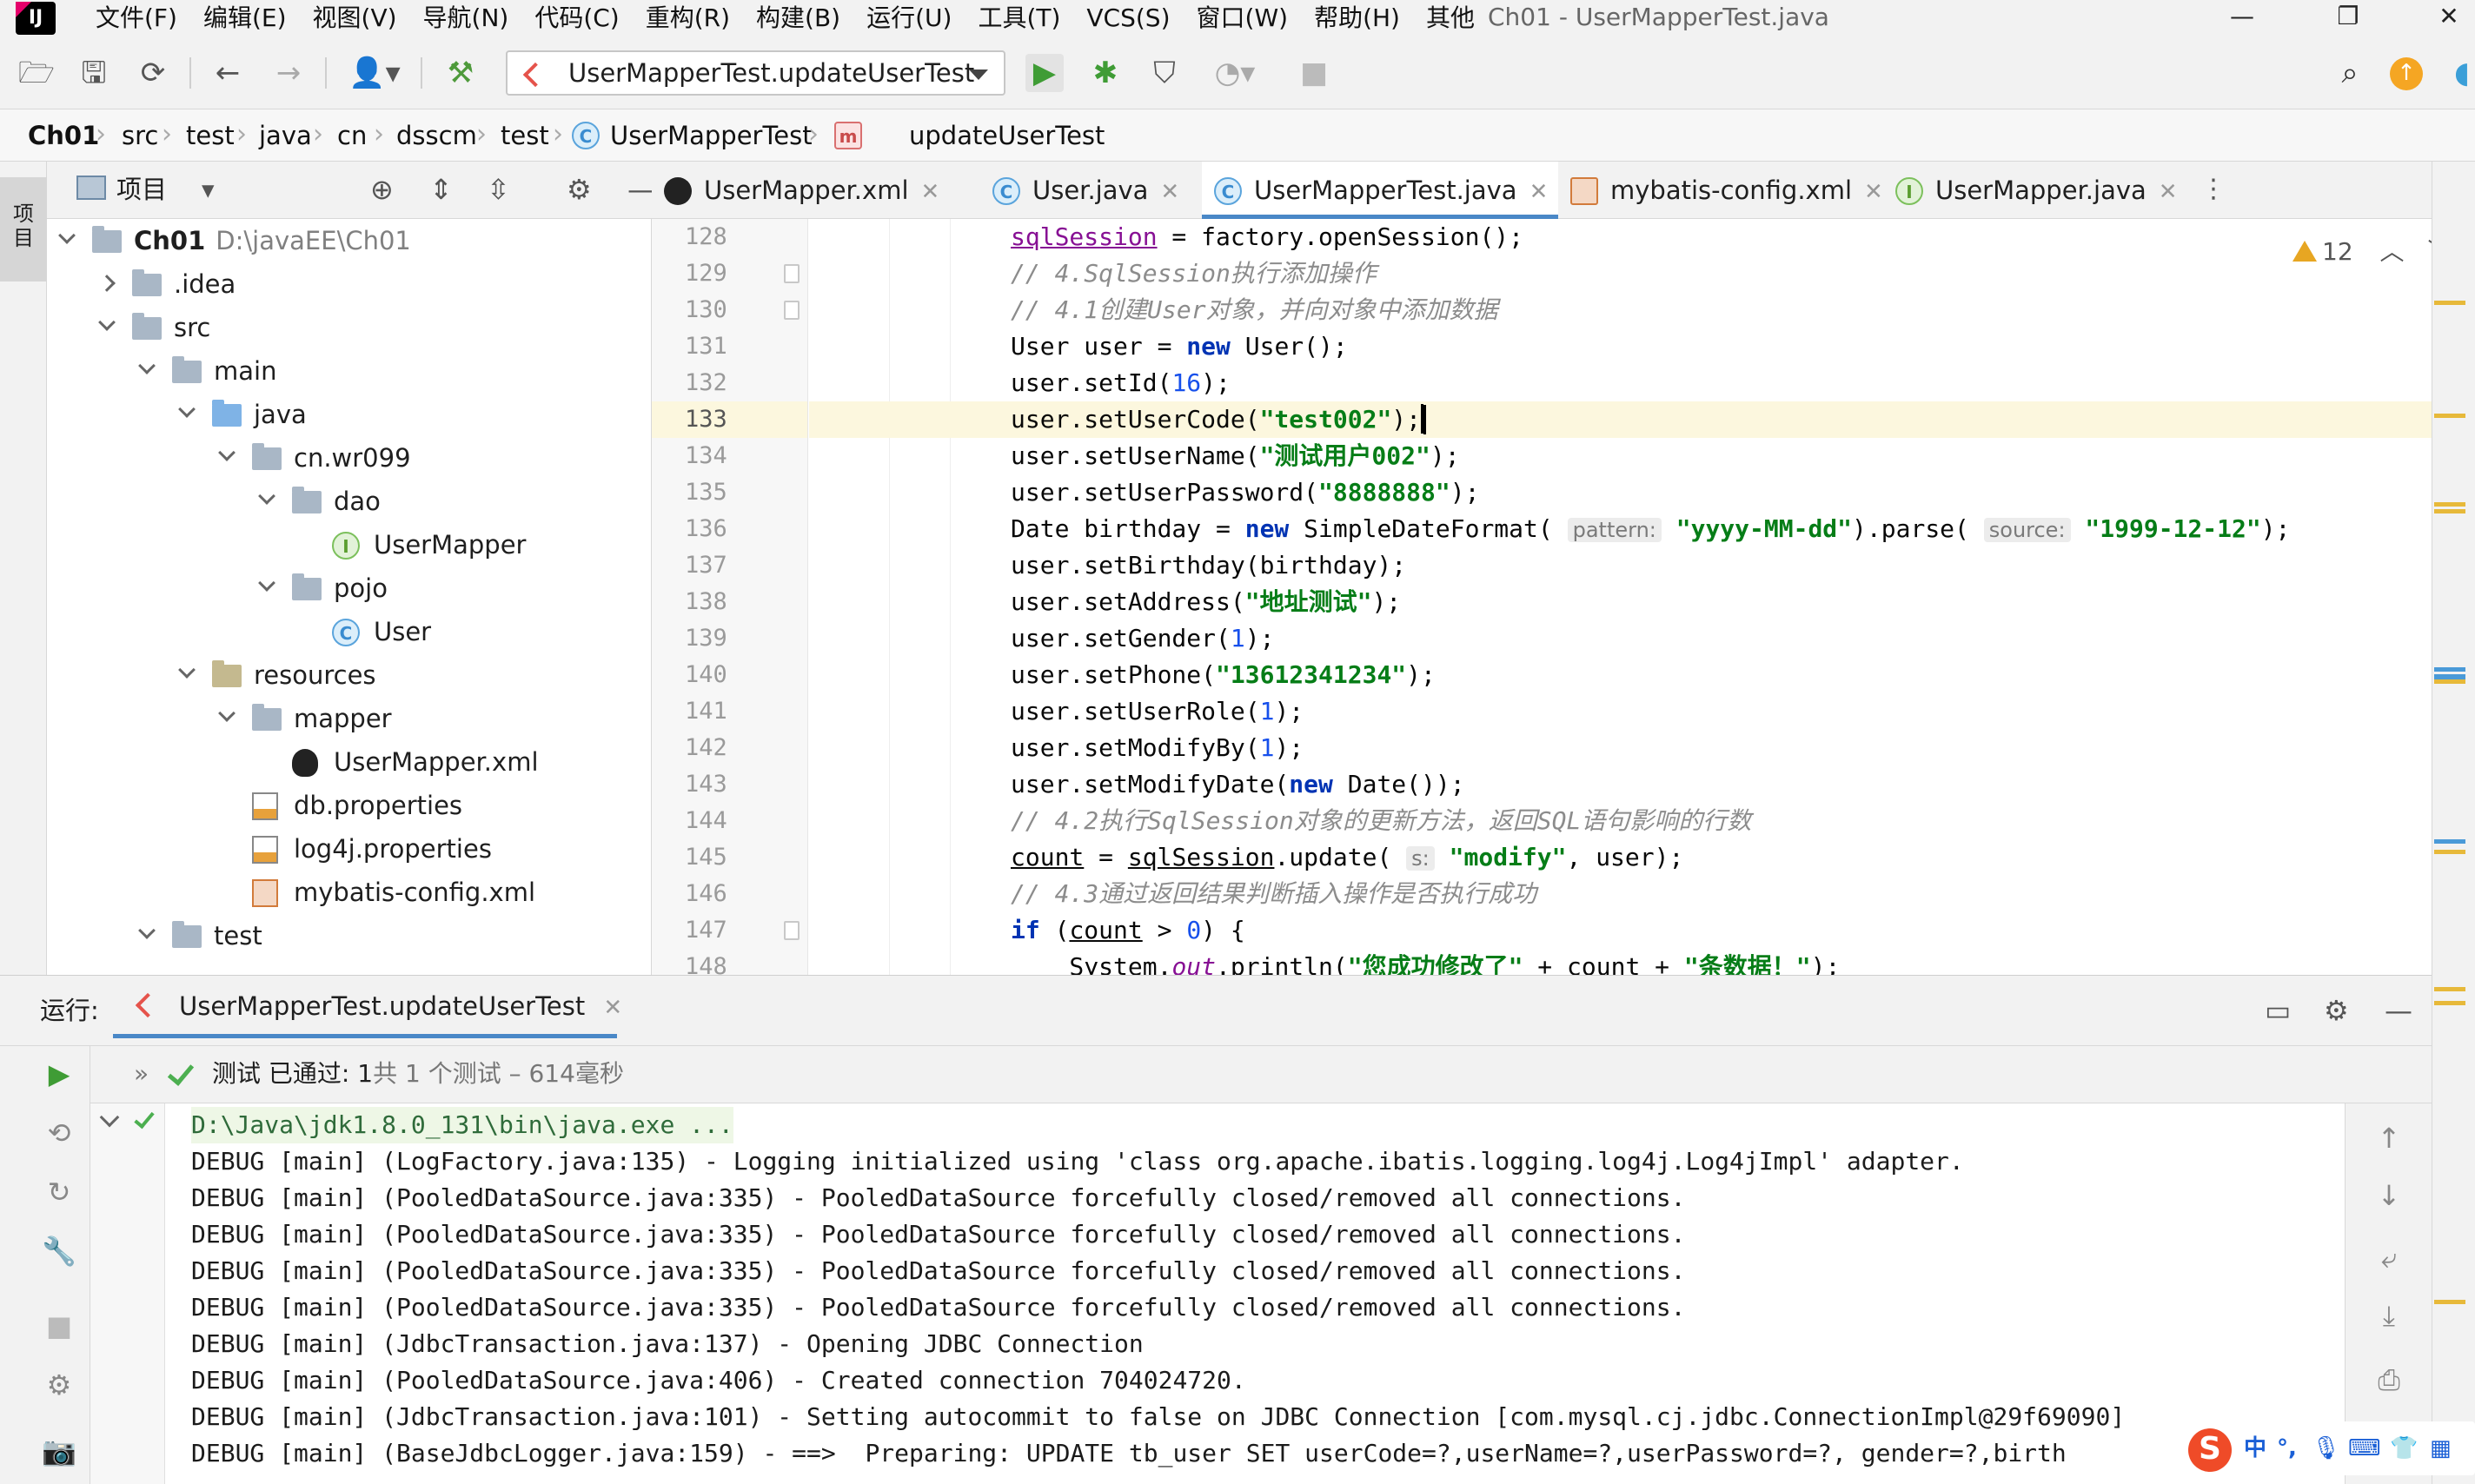 The height and width of the screenshot is (1484, 2475). What do you see at coordinates (1164, 73) in the screenshot?
I see `coverage-icon: ⛉` at bounding box center [1164, 73].